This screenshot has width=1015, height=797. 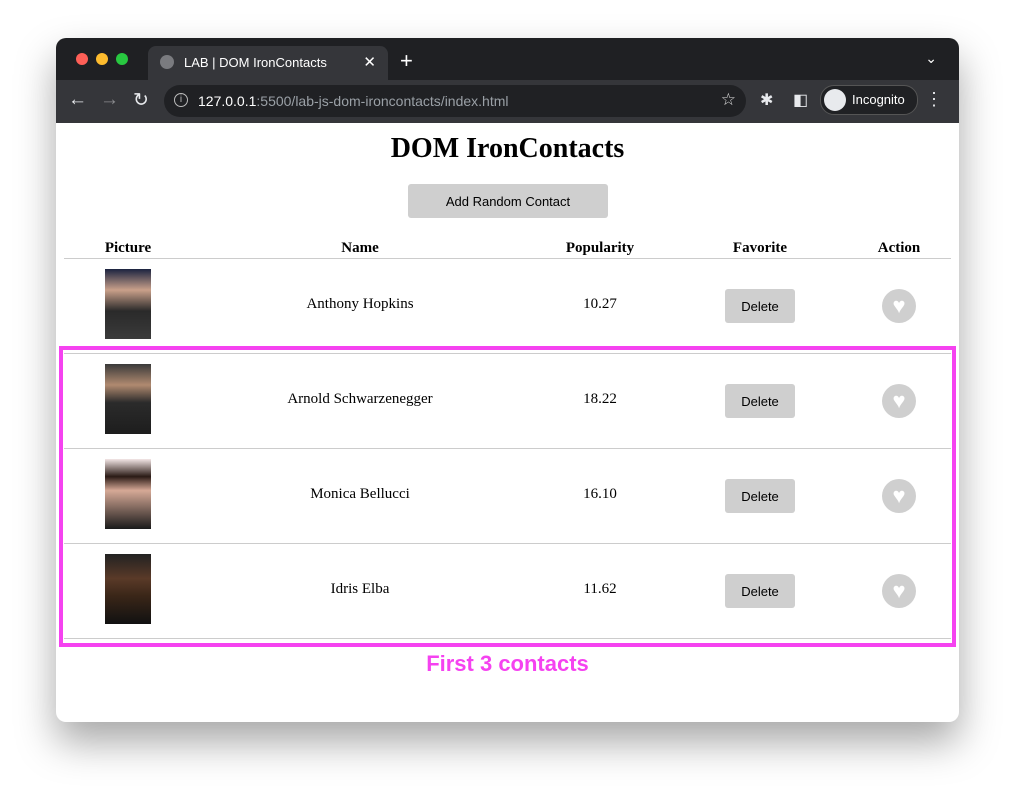 What do you see at coordinates (128, 248) in the screenshot?
I see `header-picture: Picture` at bounding box center [128, 248].